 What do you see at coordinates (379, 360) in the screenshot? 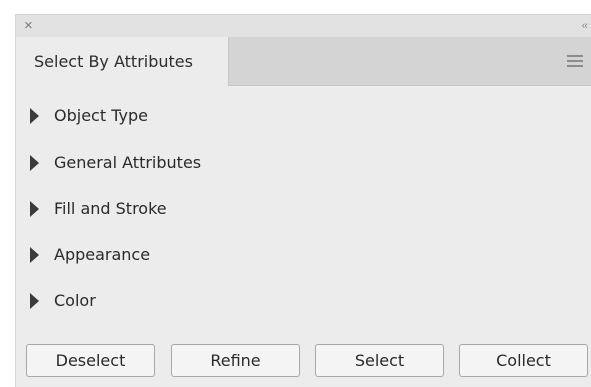
I see `select-button: Select` at bounding box center [379, 360].